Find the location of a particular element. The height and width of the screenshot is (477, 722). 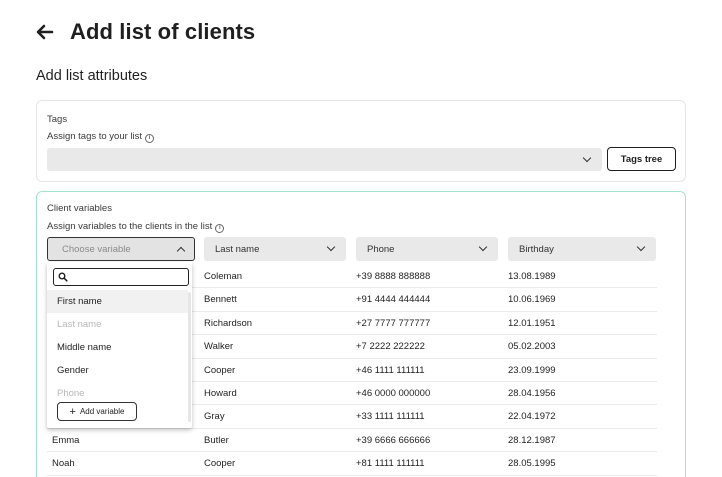

dropdown-item-middle-name: Middle name is located at coordinates (117, 347).